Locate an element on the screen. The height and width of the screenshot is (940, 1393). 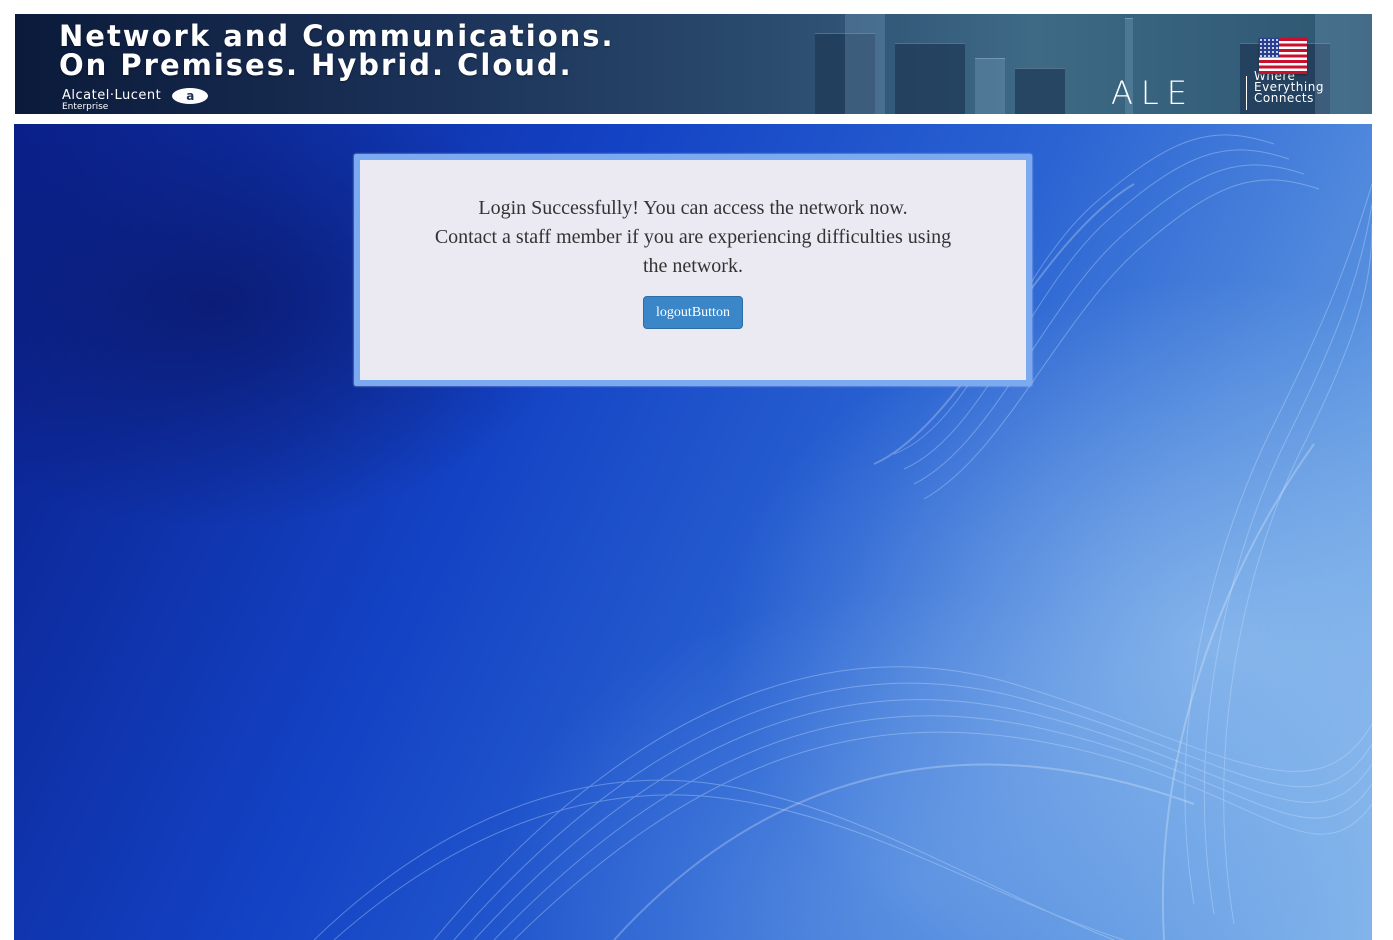
headline-line-2: On Premises. Hybrid. Cloud. is located at coordinates (316, 65).